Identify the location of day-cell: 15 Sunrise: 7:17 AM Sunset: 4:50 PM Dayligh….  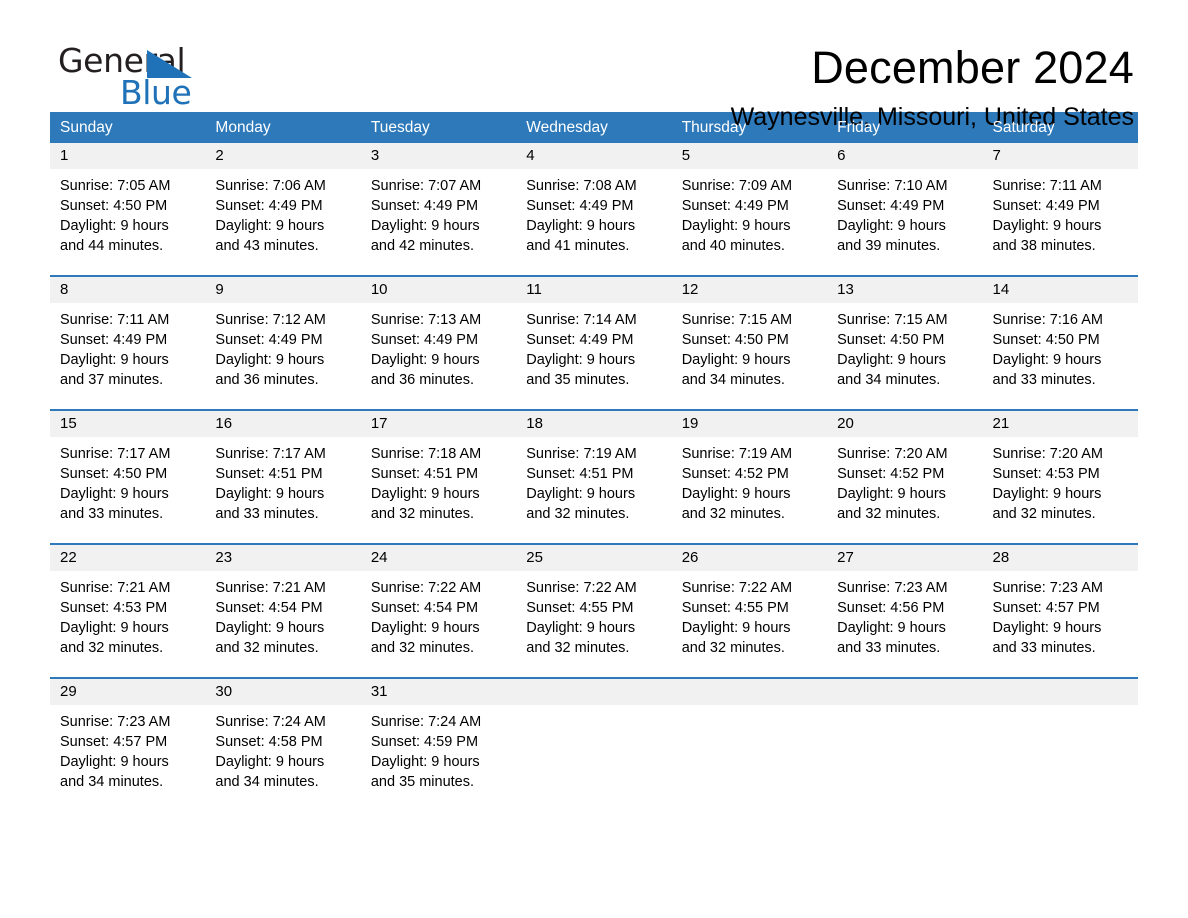
(128, 477).